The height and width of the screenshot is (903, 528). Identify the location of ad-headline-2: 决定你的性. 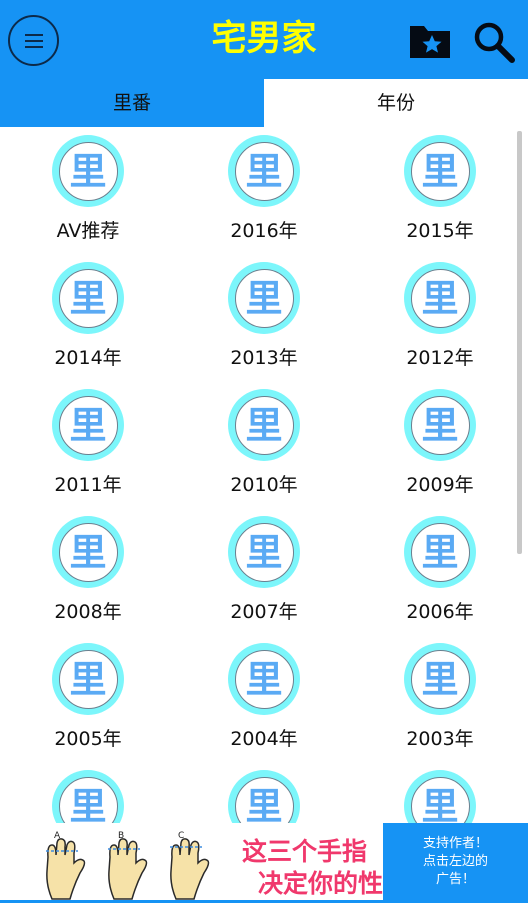
(321, 883).